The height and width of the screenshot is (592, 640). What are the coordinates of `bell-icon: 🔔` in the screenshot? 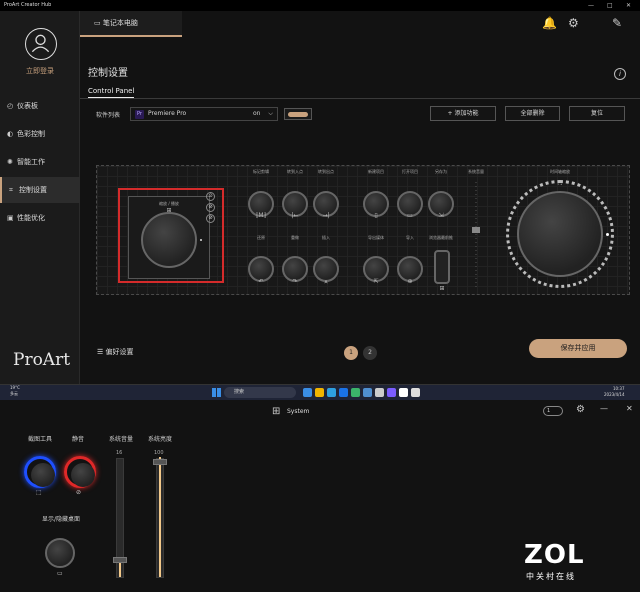 It's located at (549, 23).